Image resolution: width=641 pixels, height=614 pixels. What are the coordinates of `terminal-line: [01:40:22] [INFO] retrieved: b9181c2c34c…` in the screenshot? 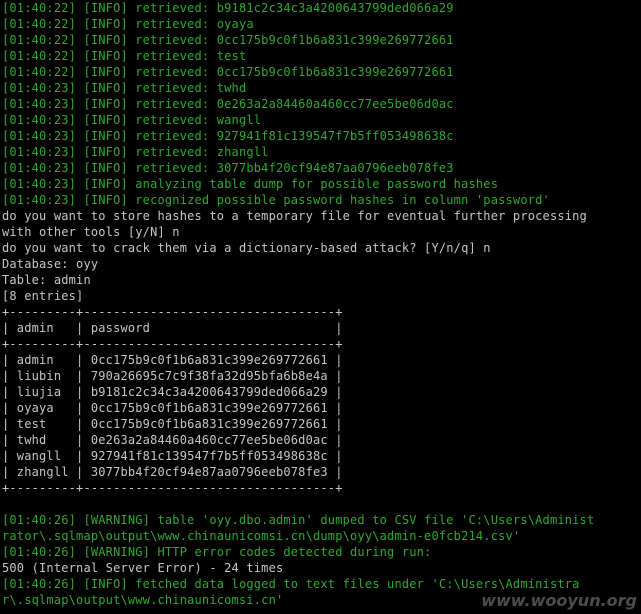 It's located at (228, 8).